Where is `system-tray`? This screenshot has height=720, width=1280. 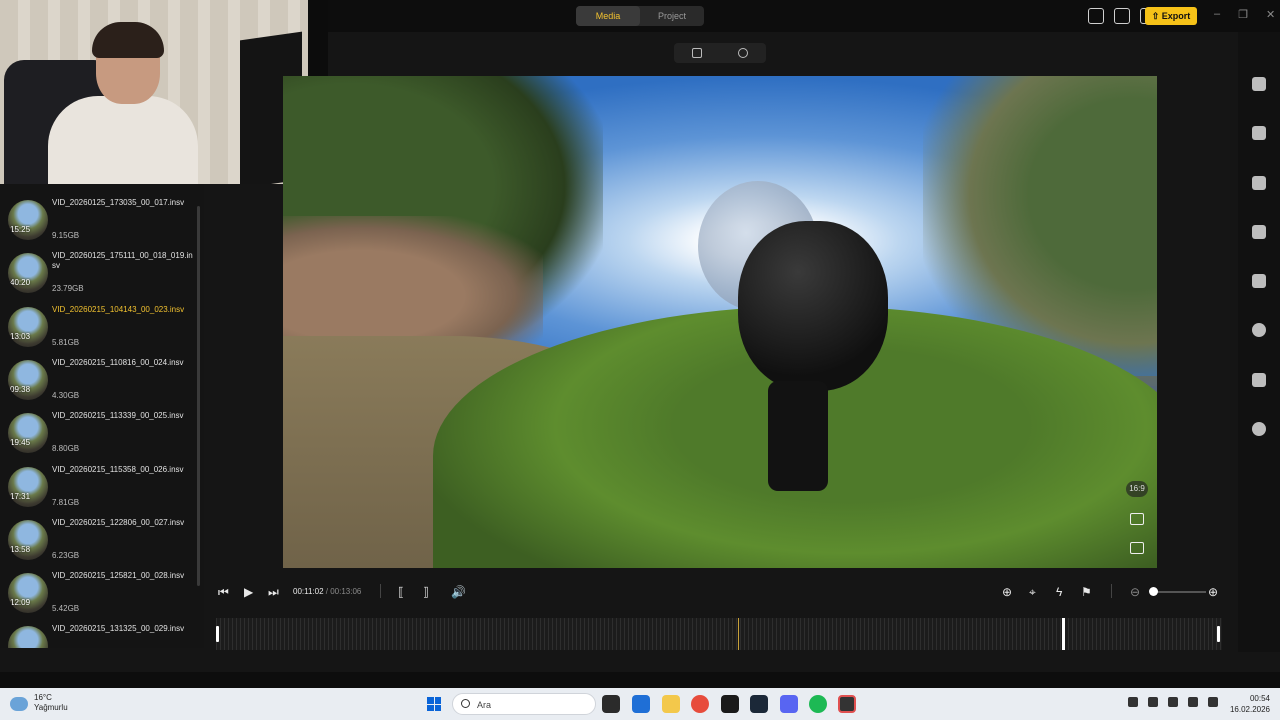
system-tray is located at coordinates (1173, 702).